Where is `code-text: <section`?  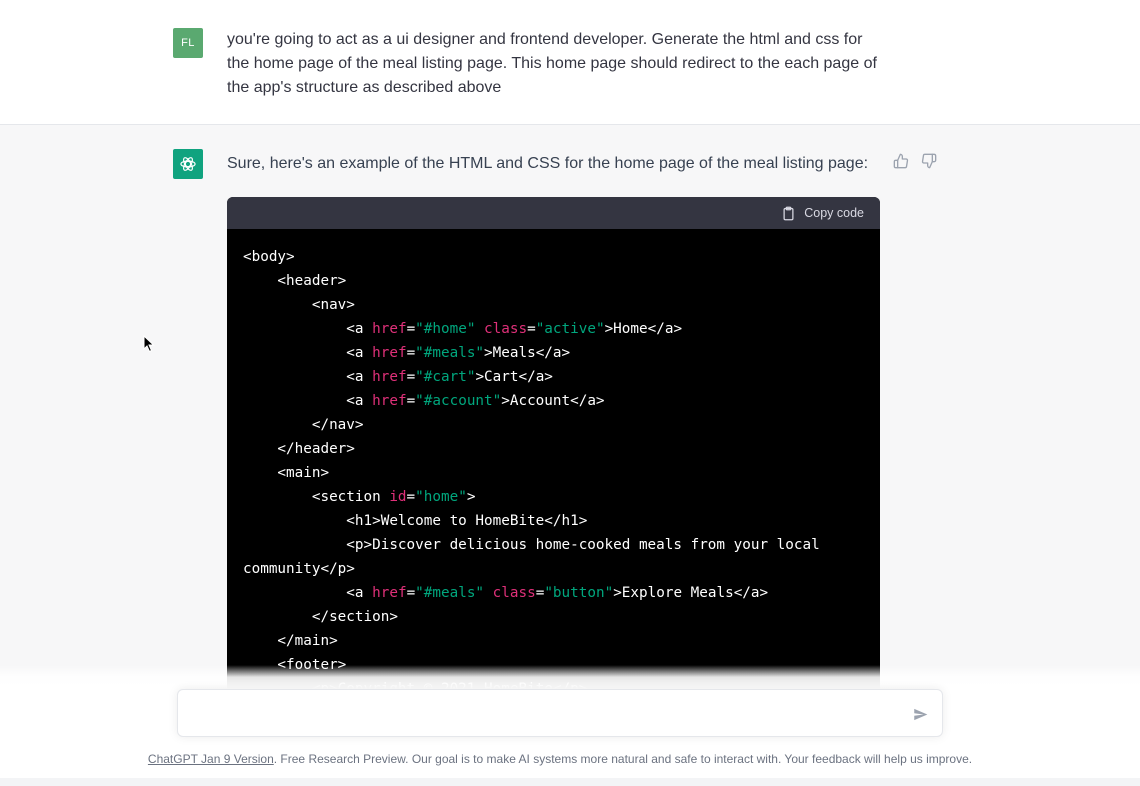
code-text: <section is located at coordinates (316, 497).